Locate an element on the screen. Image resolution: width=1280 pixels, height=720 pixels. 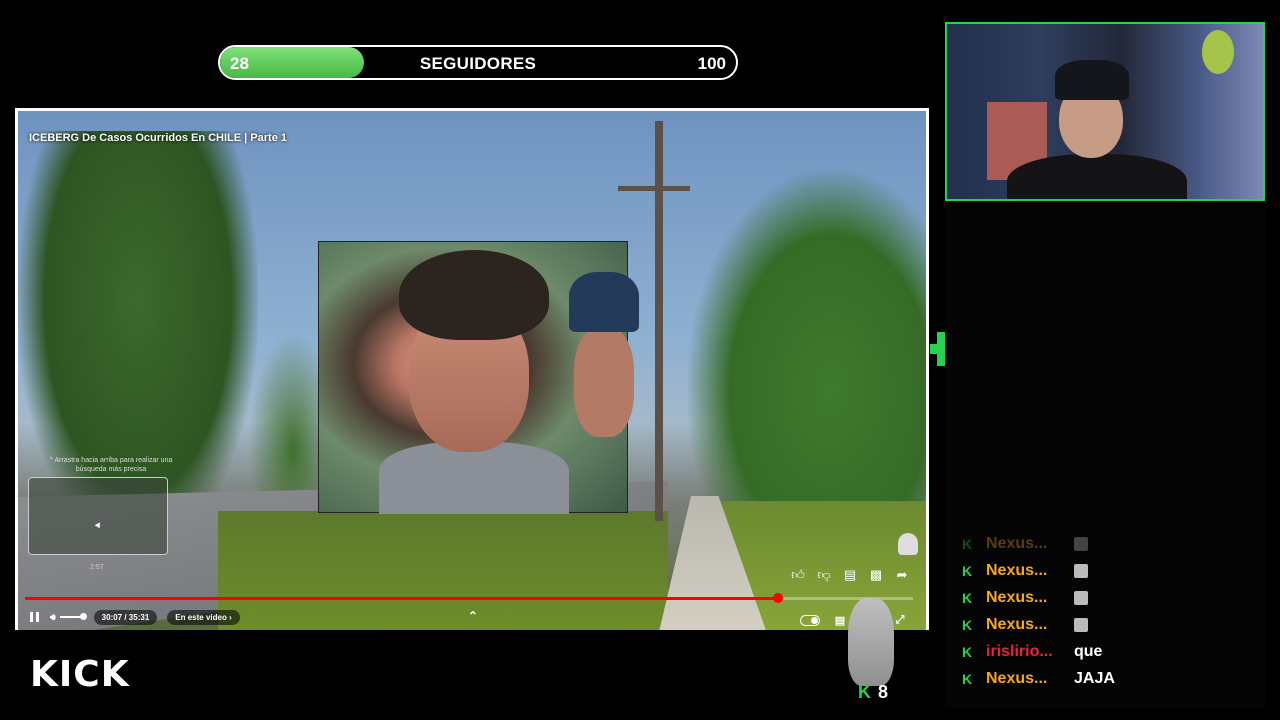
chevron-up-icon: ⌃ is located at coordinates (473, 616).